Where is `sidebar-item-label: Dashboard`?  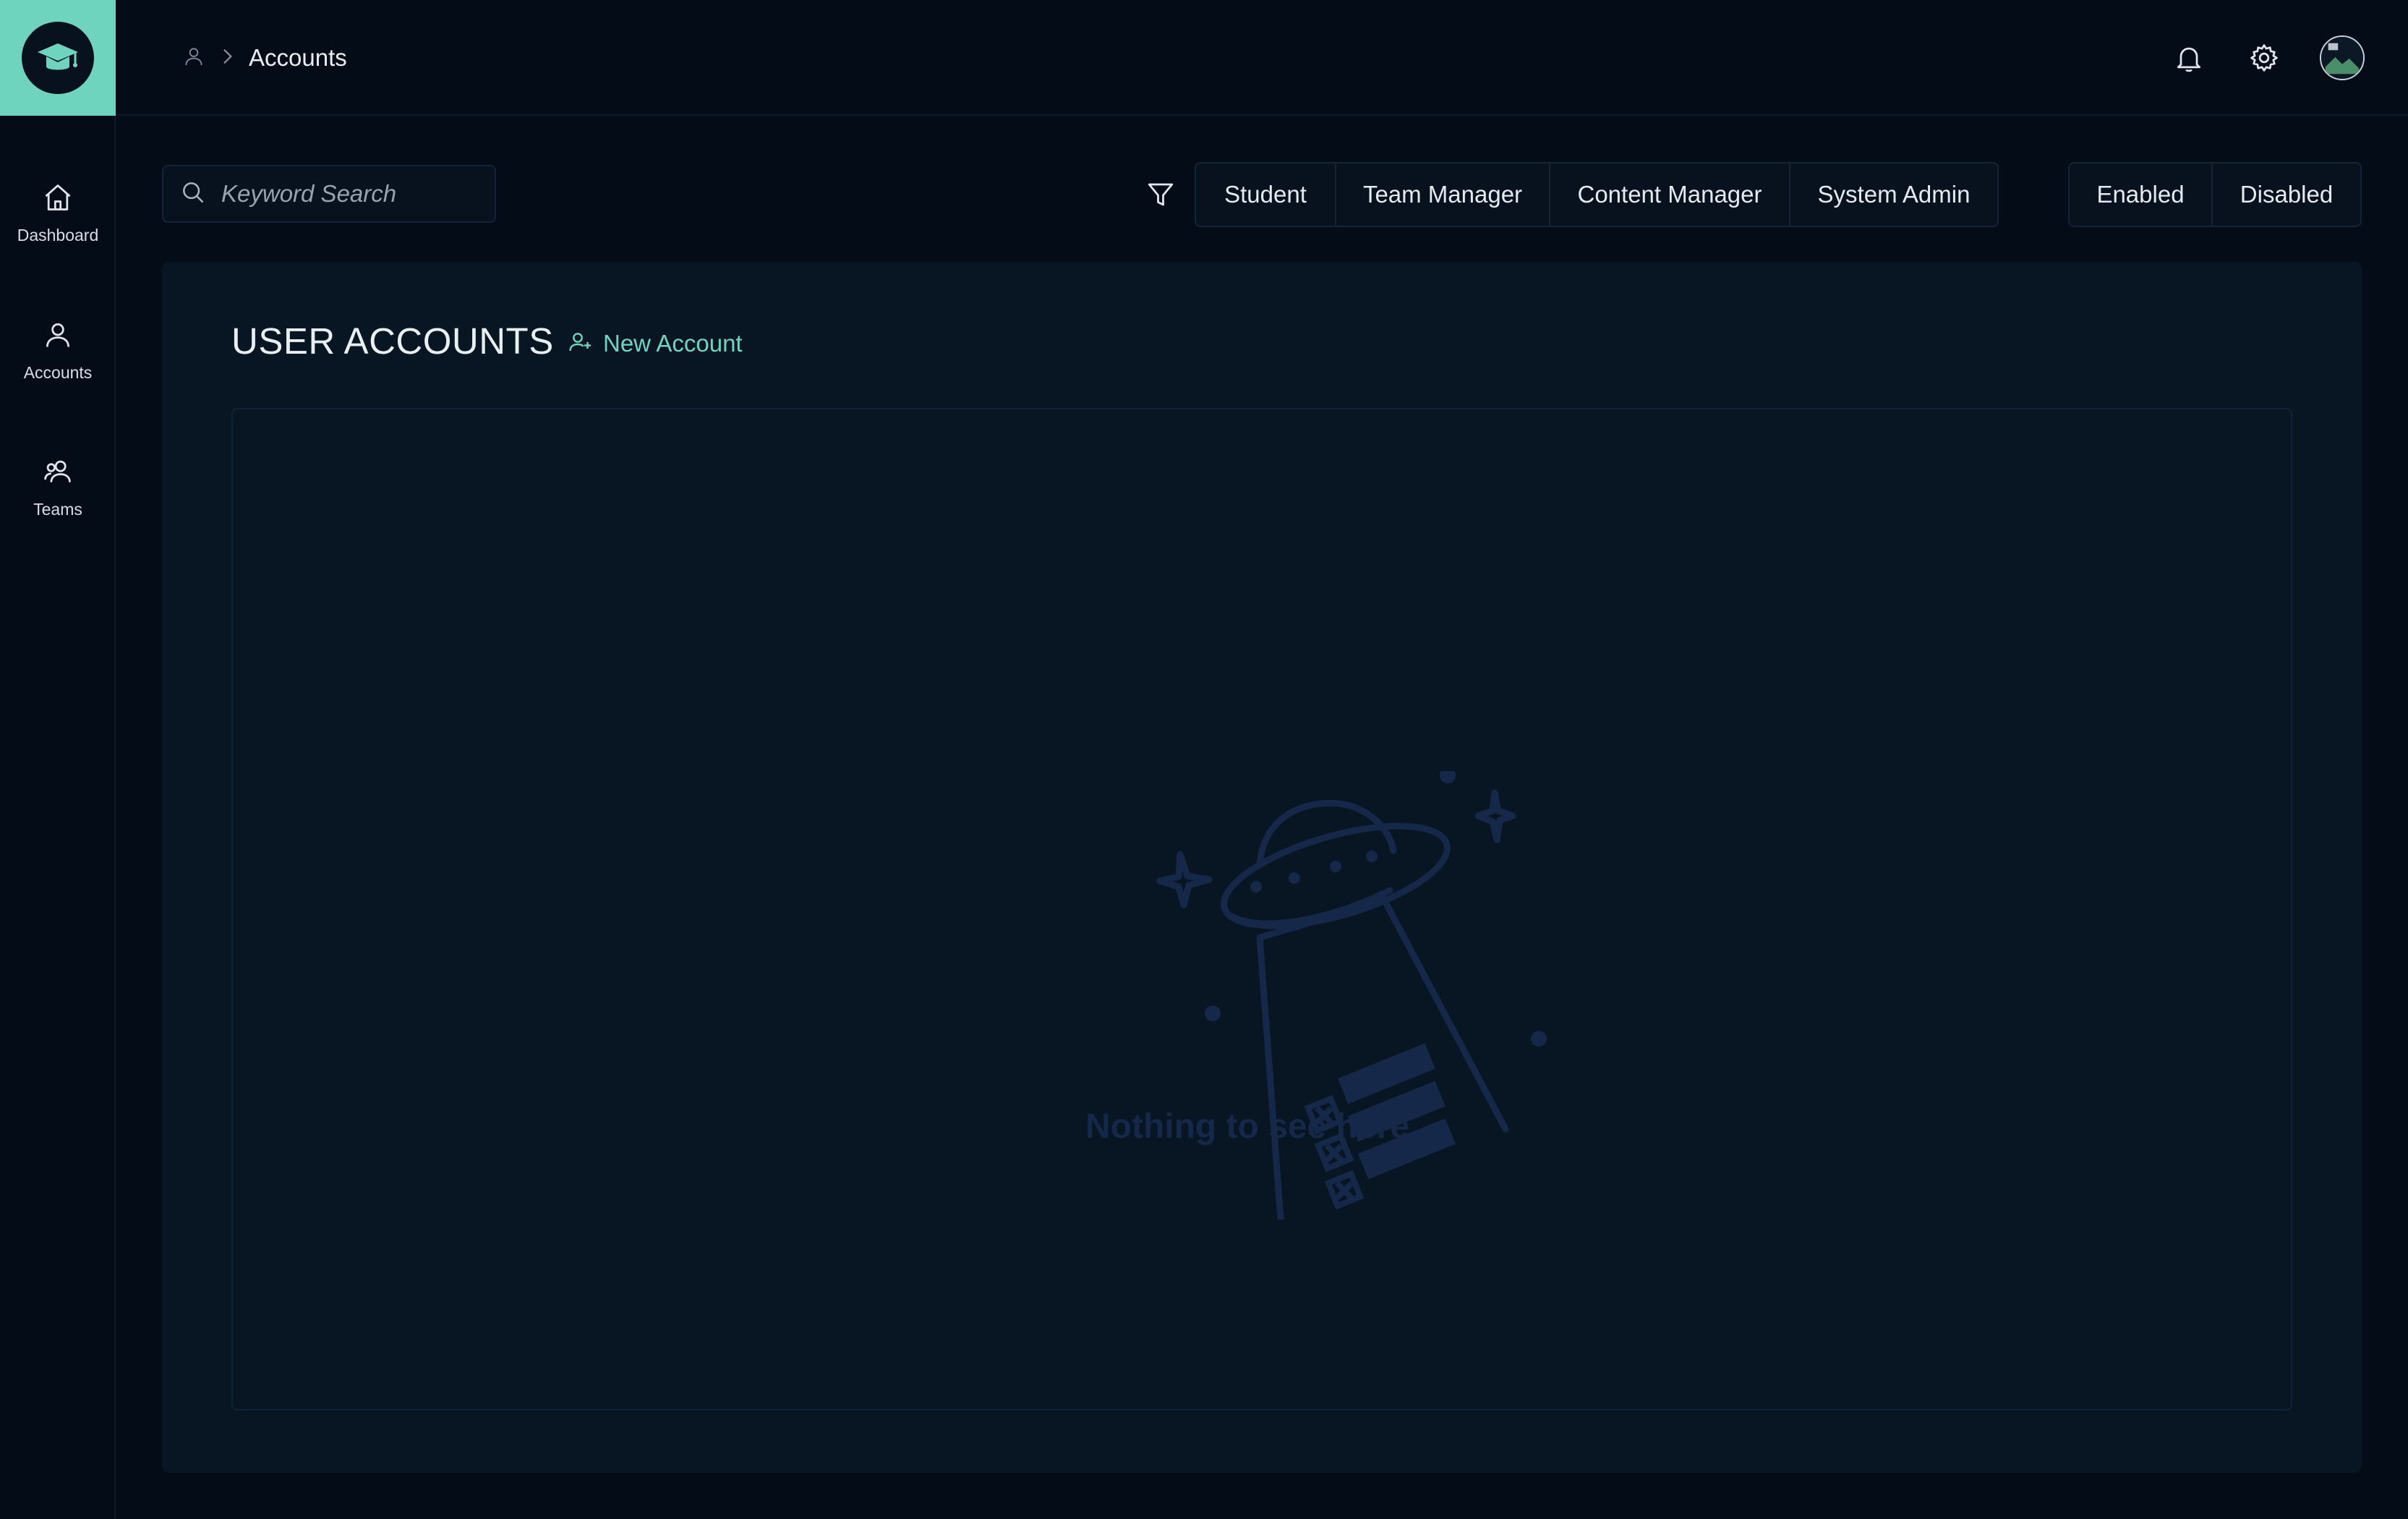
sidebar-item-label: Dashboard is located at coordinates (58, 235).